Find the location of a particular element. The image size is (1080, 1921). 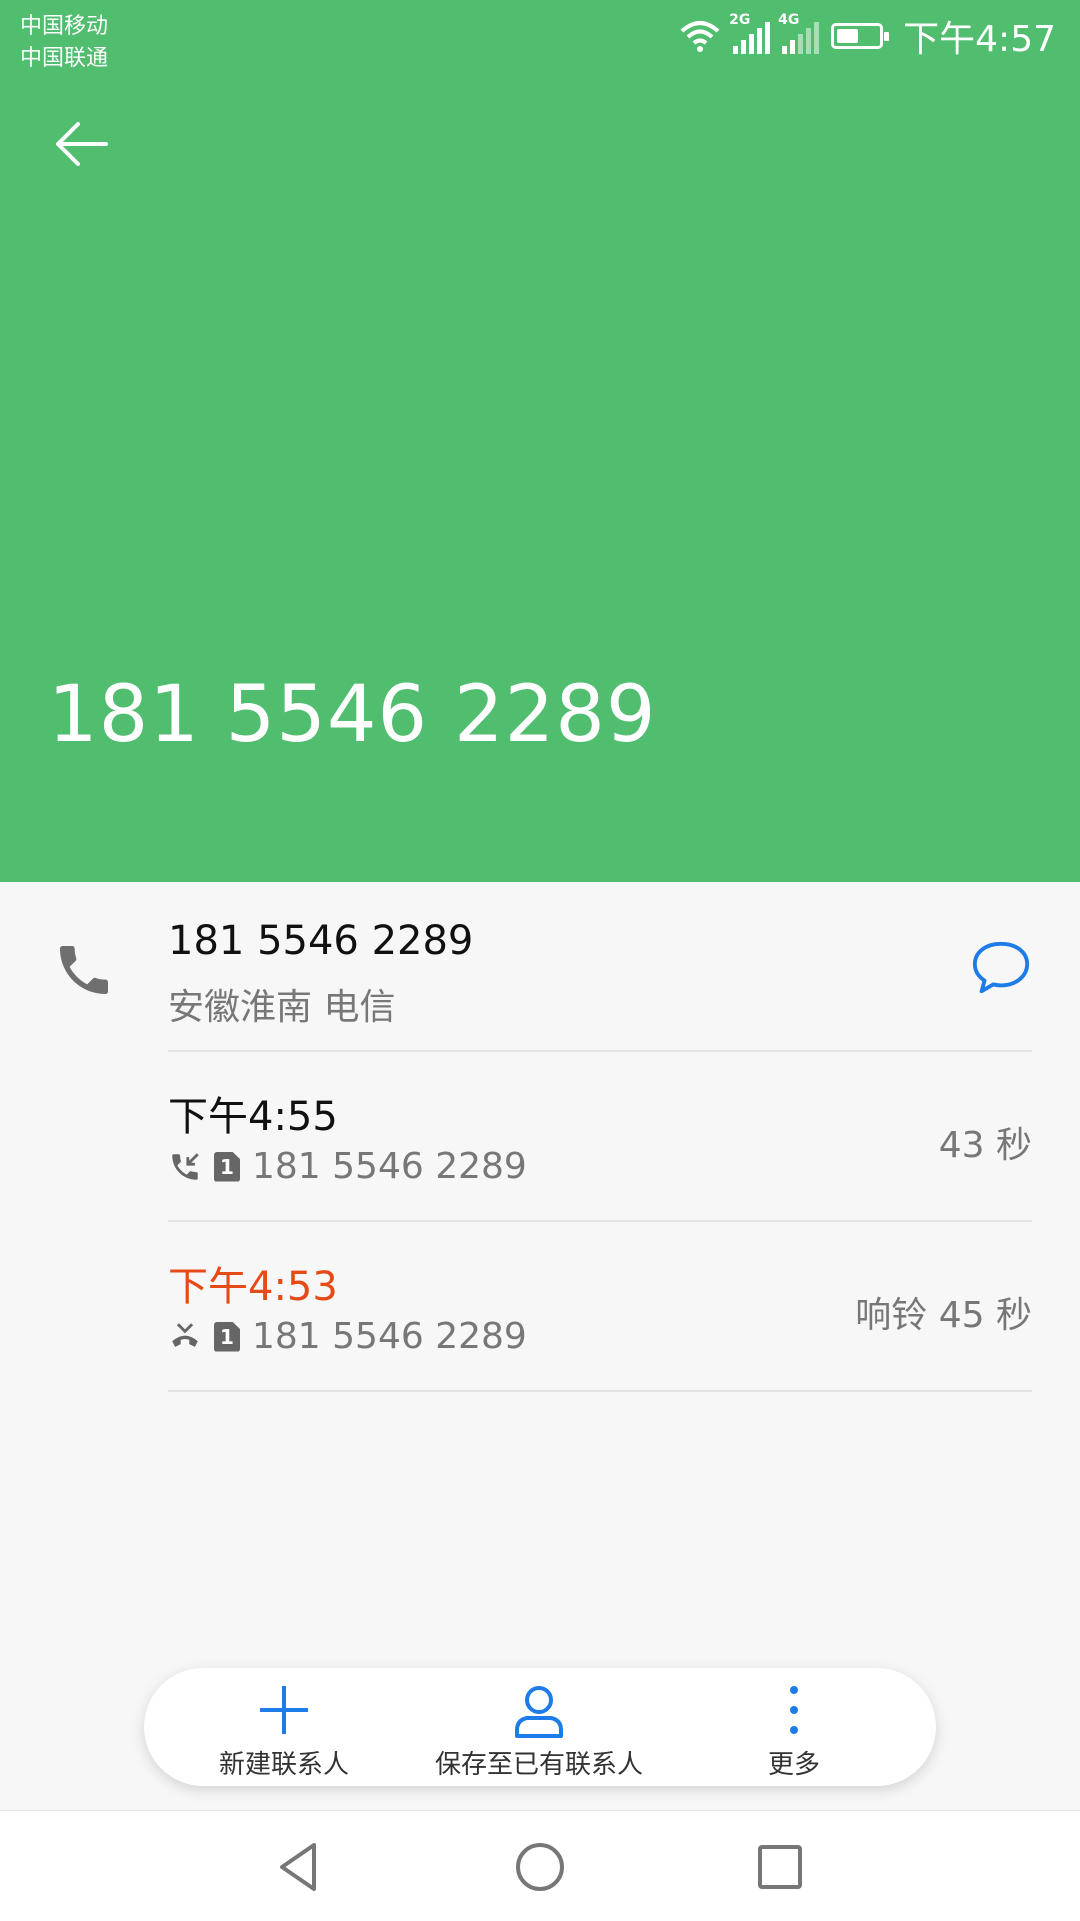

bottom-action-bar: 新建联系人 保存至已有联系人 更多 is located at coordinates (540, 1727).